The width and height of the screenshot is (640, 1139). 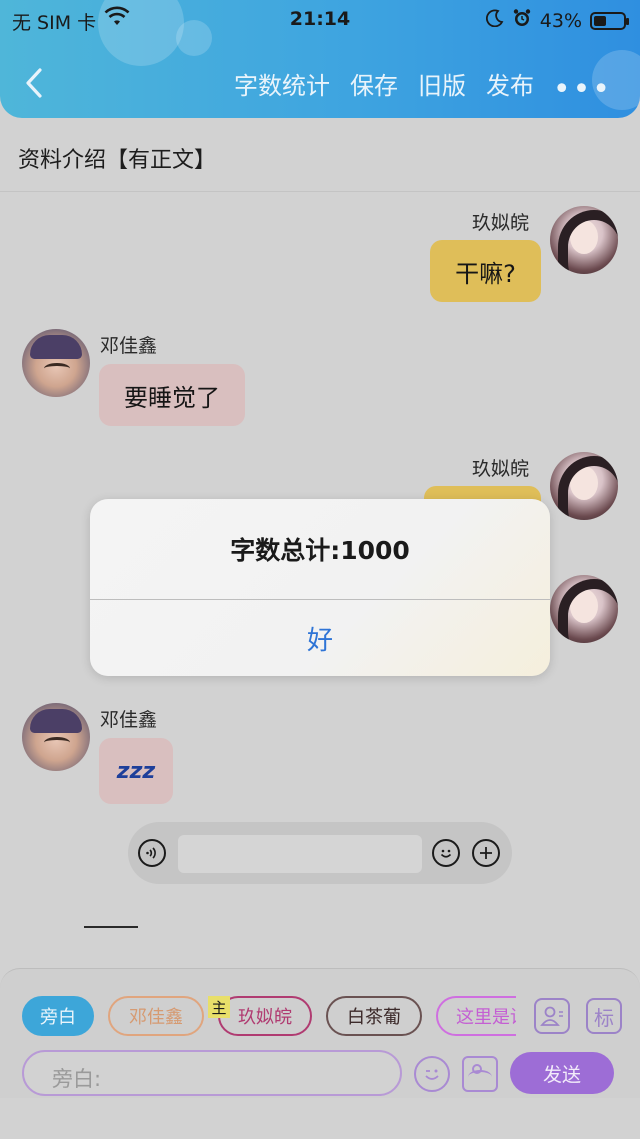 What do you see at coordinates (320, 156) in the screenshot?
I see `title-bar: 资料介绍【有正文】` at bounding box center [320, 156].